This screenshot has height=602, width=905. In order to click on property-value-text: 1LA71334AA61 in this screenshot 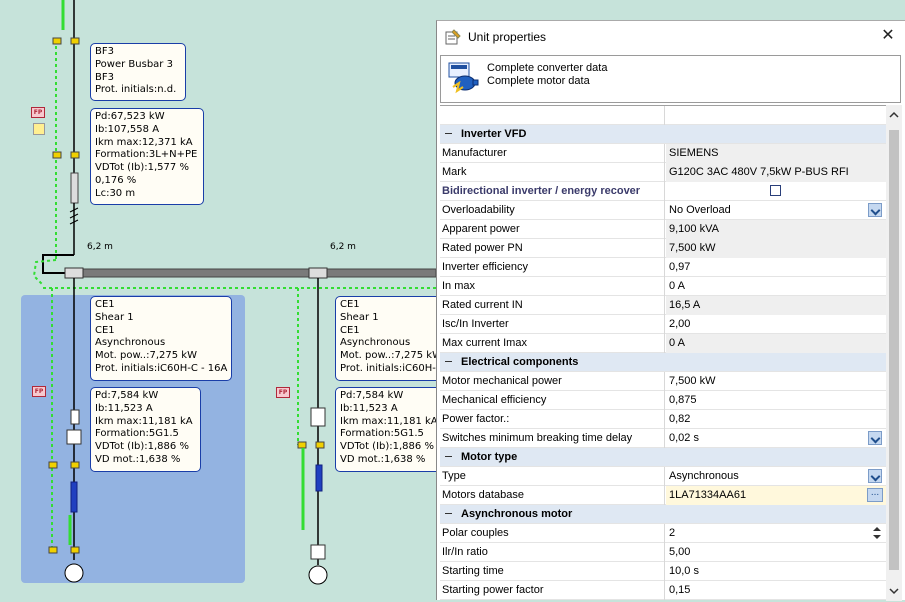, I will do `click(708, 495)`.